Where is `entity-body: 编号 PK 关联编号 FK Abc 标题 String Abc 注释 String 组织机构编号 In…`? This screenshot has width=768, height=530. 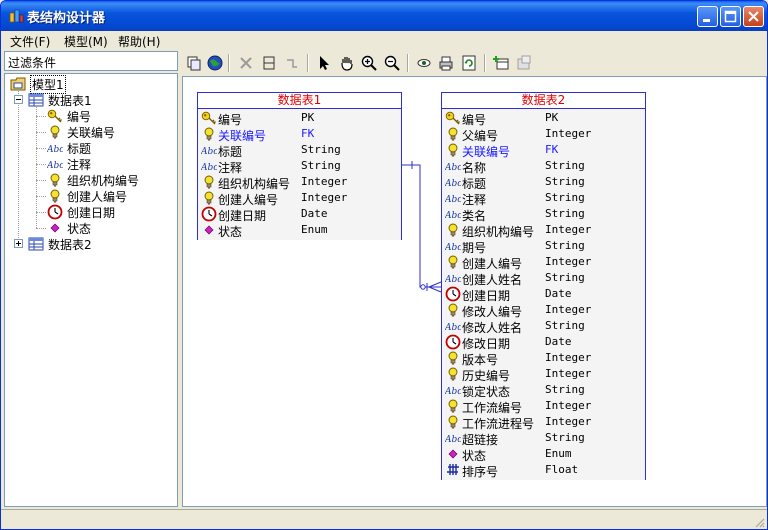
entity-body: 编号 PK 关联编号 FK Abc 标题 String Abc 注释 String 组织机构编号 In… is located at coordinates (299, 174).